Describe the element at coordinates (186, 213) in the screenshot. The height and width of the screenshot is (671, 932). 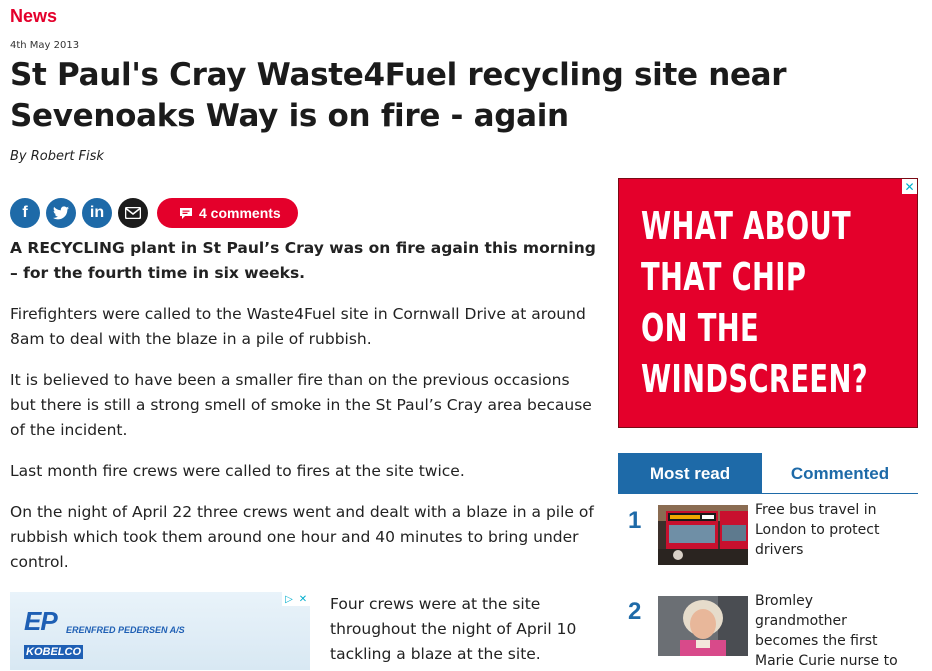
I see `comment-bubble-icon` at that location.